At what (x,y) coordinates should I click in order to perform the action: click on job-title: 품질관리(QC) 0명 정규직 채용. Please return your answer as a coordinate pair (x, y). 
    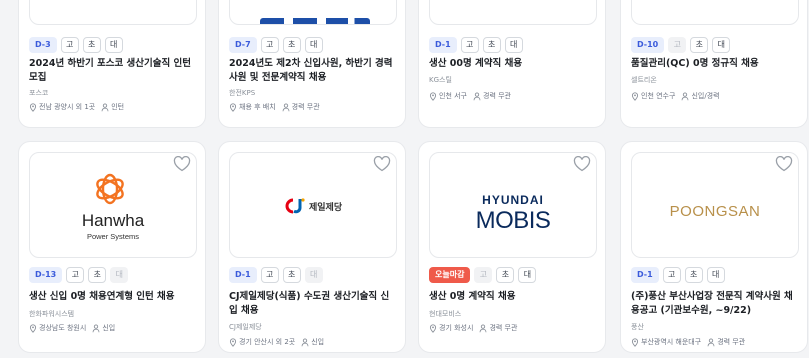
    Looking at the image, I should click on (715, 64).